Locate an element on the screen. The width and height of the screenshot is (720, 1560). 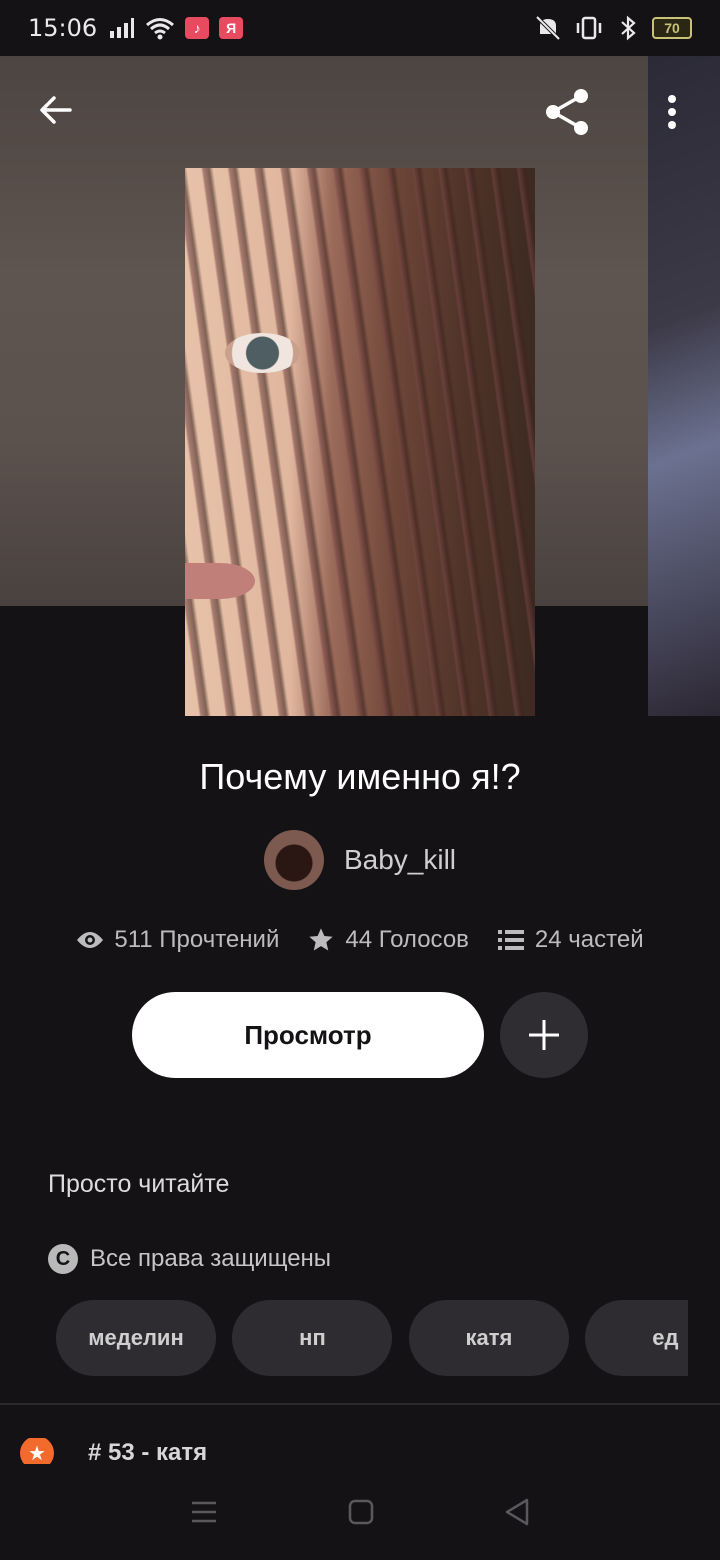
vibrate-icon is located at coordinates (589, 28).